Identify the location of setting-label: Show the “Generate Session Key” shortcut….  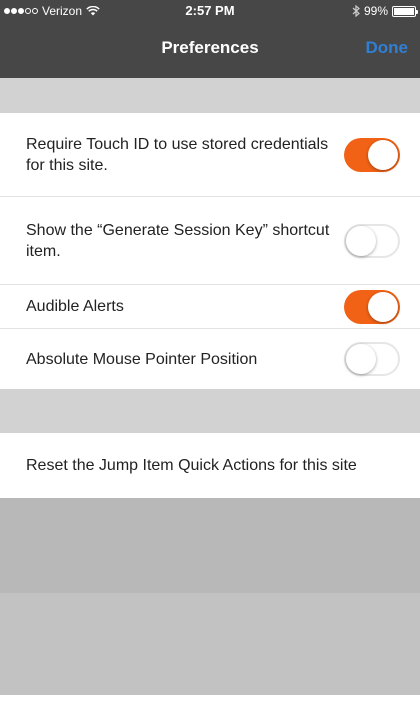
(178, 240).